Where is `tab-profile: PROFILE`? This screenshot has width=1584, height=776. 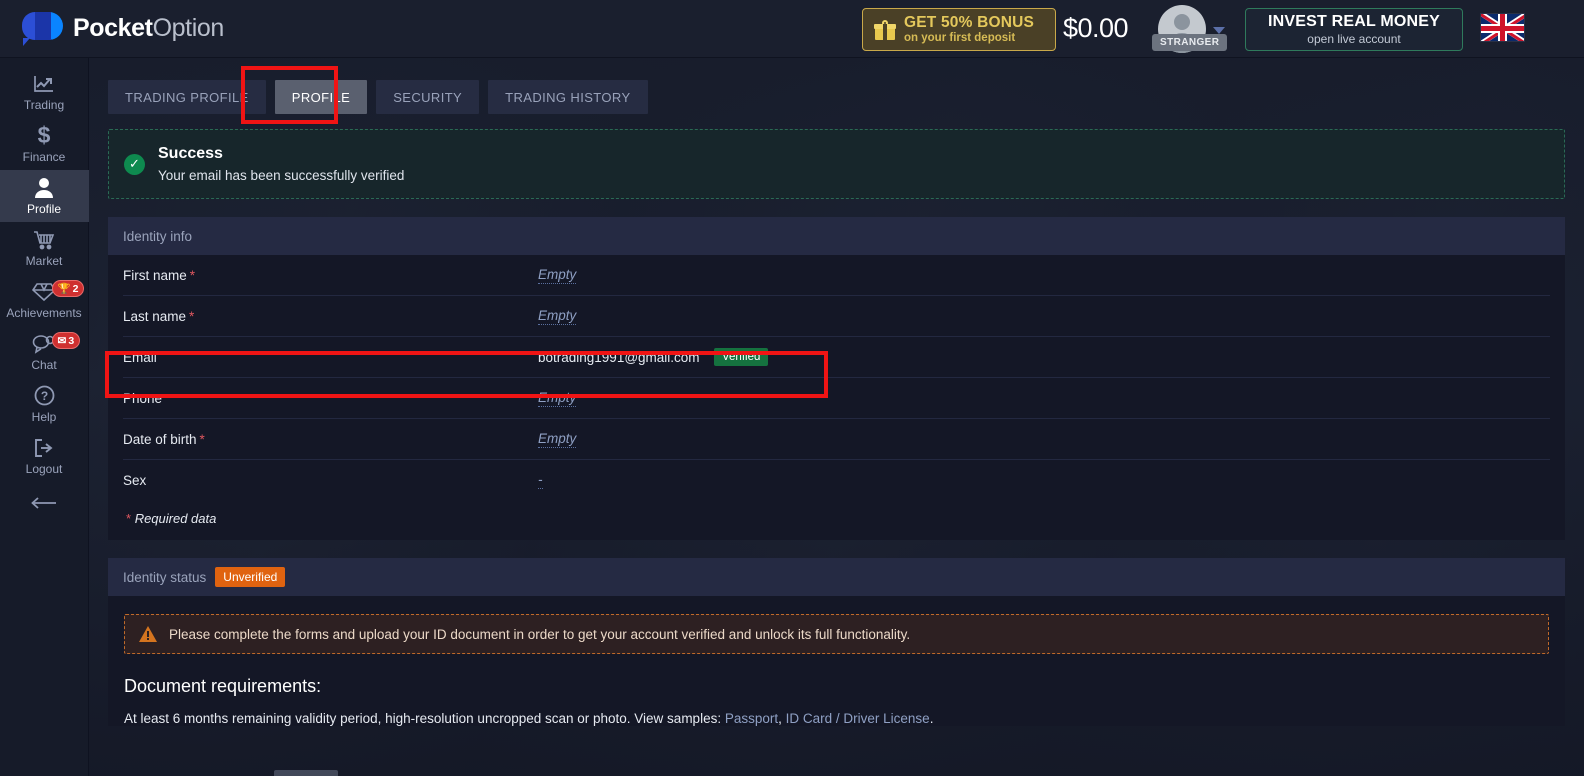 tab-profile: PROFILE is located at coordinates (321, 97).